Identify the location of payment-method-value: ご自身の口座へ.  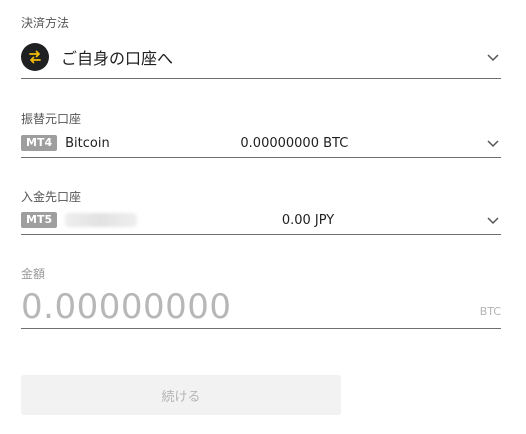
(117, 58).